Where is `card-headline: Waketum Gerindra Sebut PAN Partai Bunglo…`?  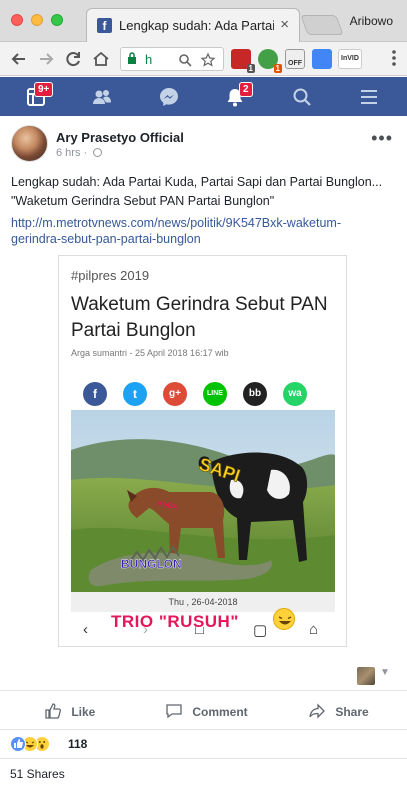
card-headline: Waketum Gerindra Sebut PAN Partai Bunglo… is located at coordinates (199, 317).